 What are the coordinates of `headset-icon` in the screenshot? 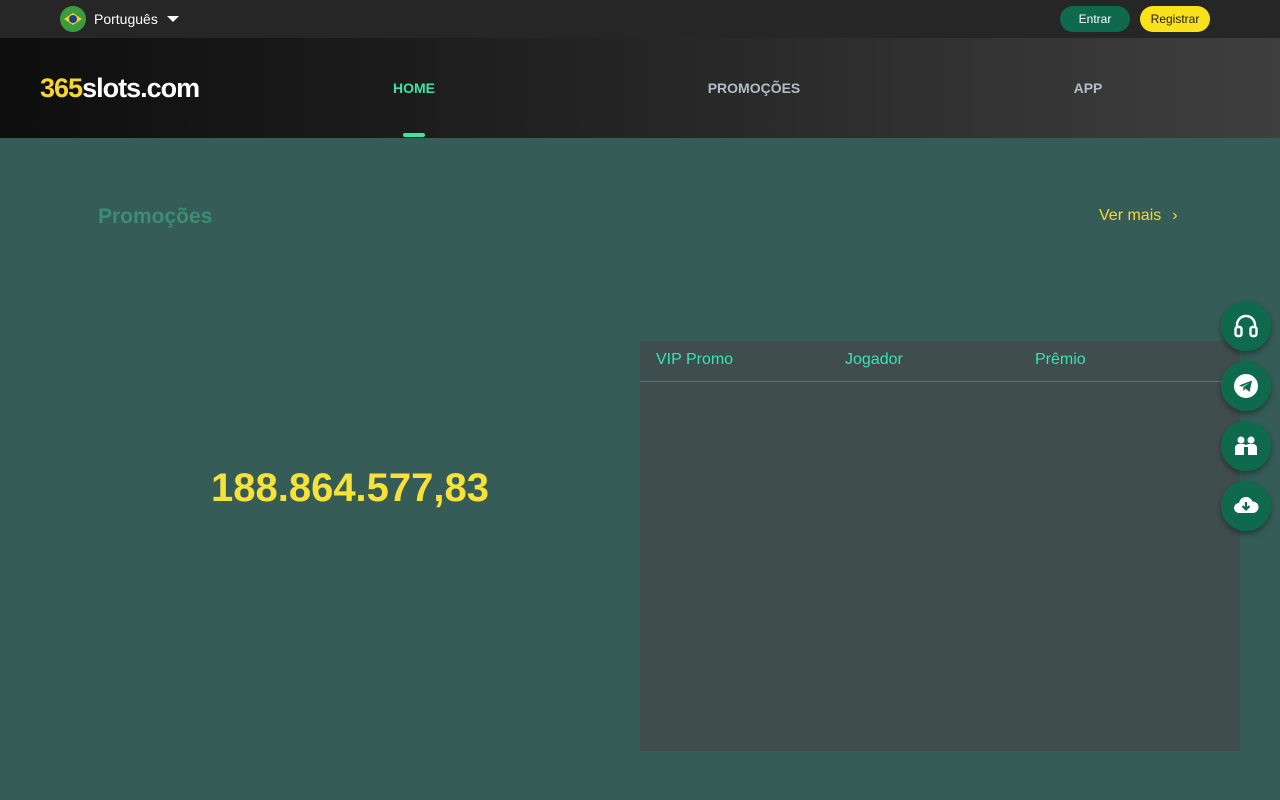 It's located at (1246, 326).